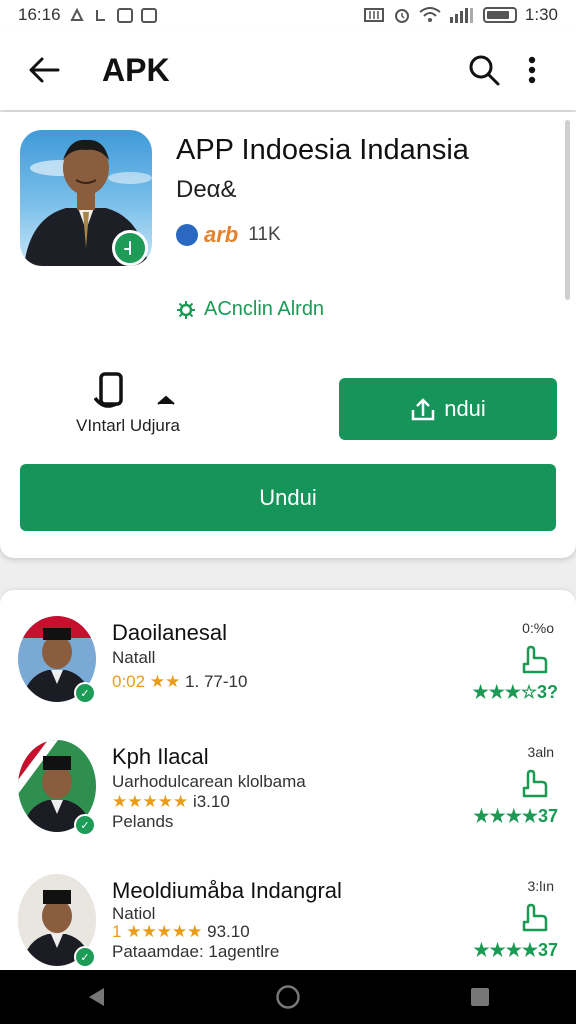 The image size is (576, 1024). Describe the element at coordinates (515, 692) in the screenshot. I see `item-rating: ★★★☆3?` at that location.